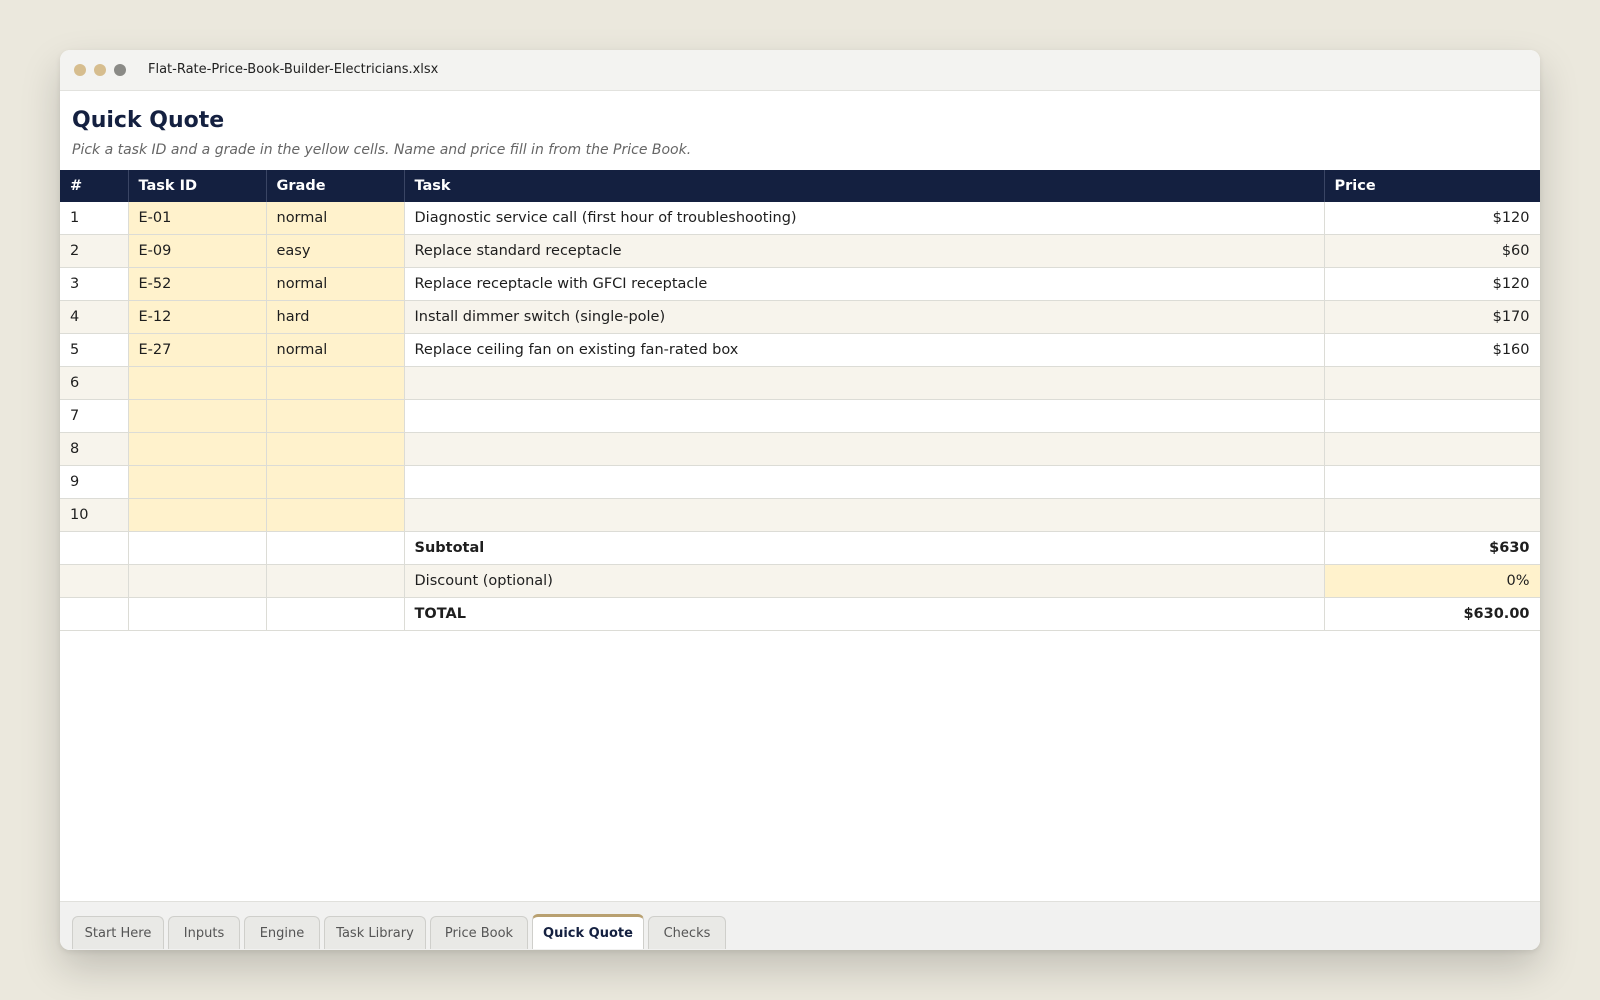 The width and height of the screenshot is (1600, 1000). I want to click on total-row: TOTAL $630.00, so click(800, 614).